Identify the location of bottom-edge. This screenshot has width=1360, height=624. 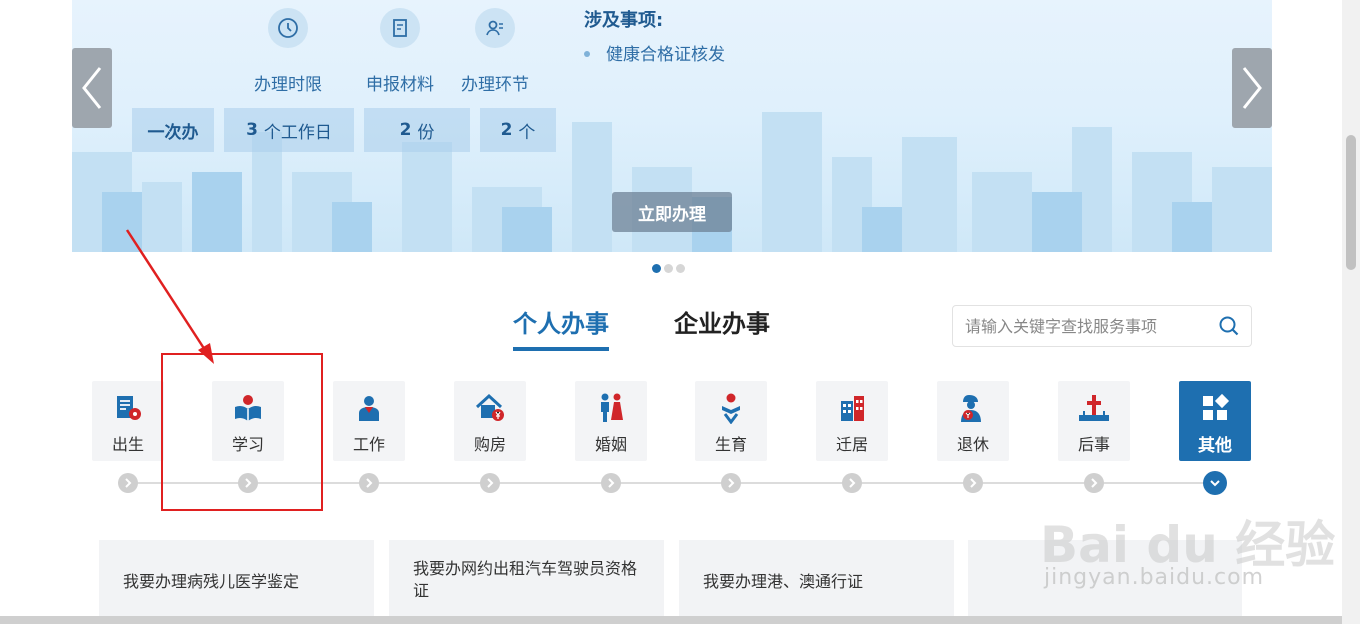
(671, 620).